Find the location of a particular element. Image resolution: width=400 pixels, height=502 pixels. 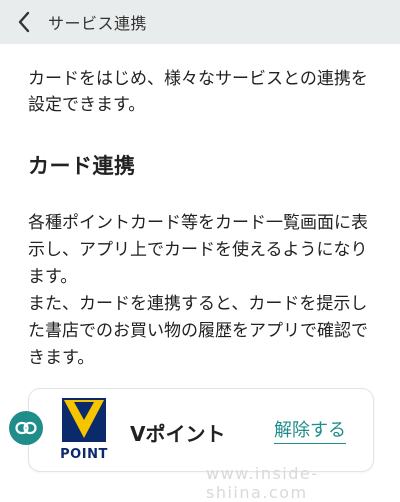

unlink-button: 解除する is located at coordinates (310, 430).